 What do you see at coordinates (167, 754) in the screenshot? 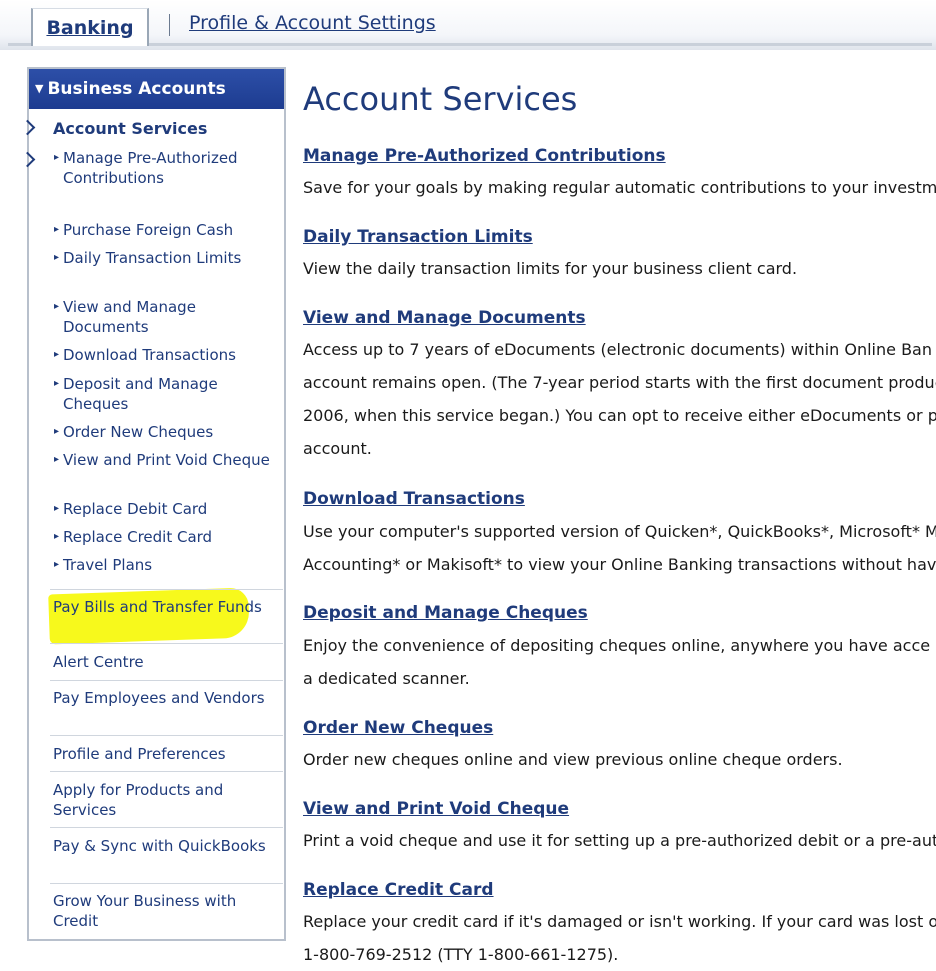
I see `sidebar-item-profile-preferences: Profile and Preferences` at bounding box center [167, 754].